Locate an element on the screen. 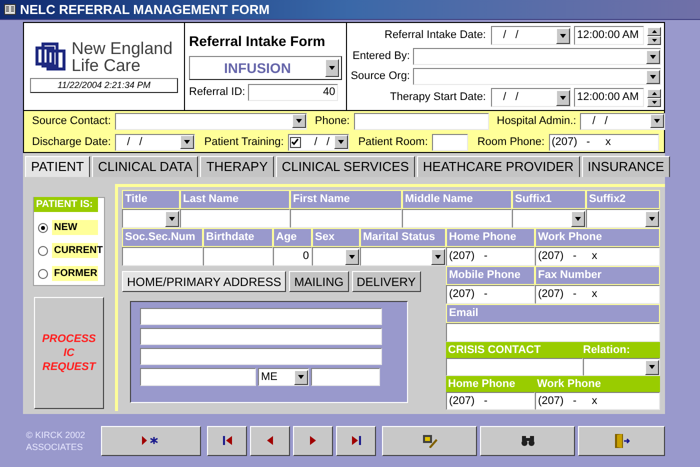  tab: THERAPY is located at coordinates (237, 166).